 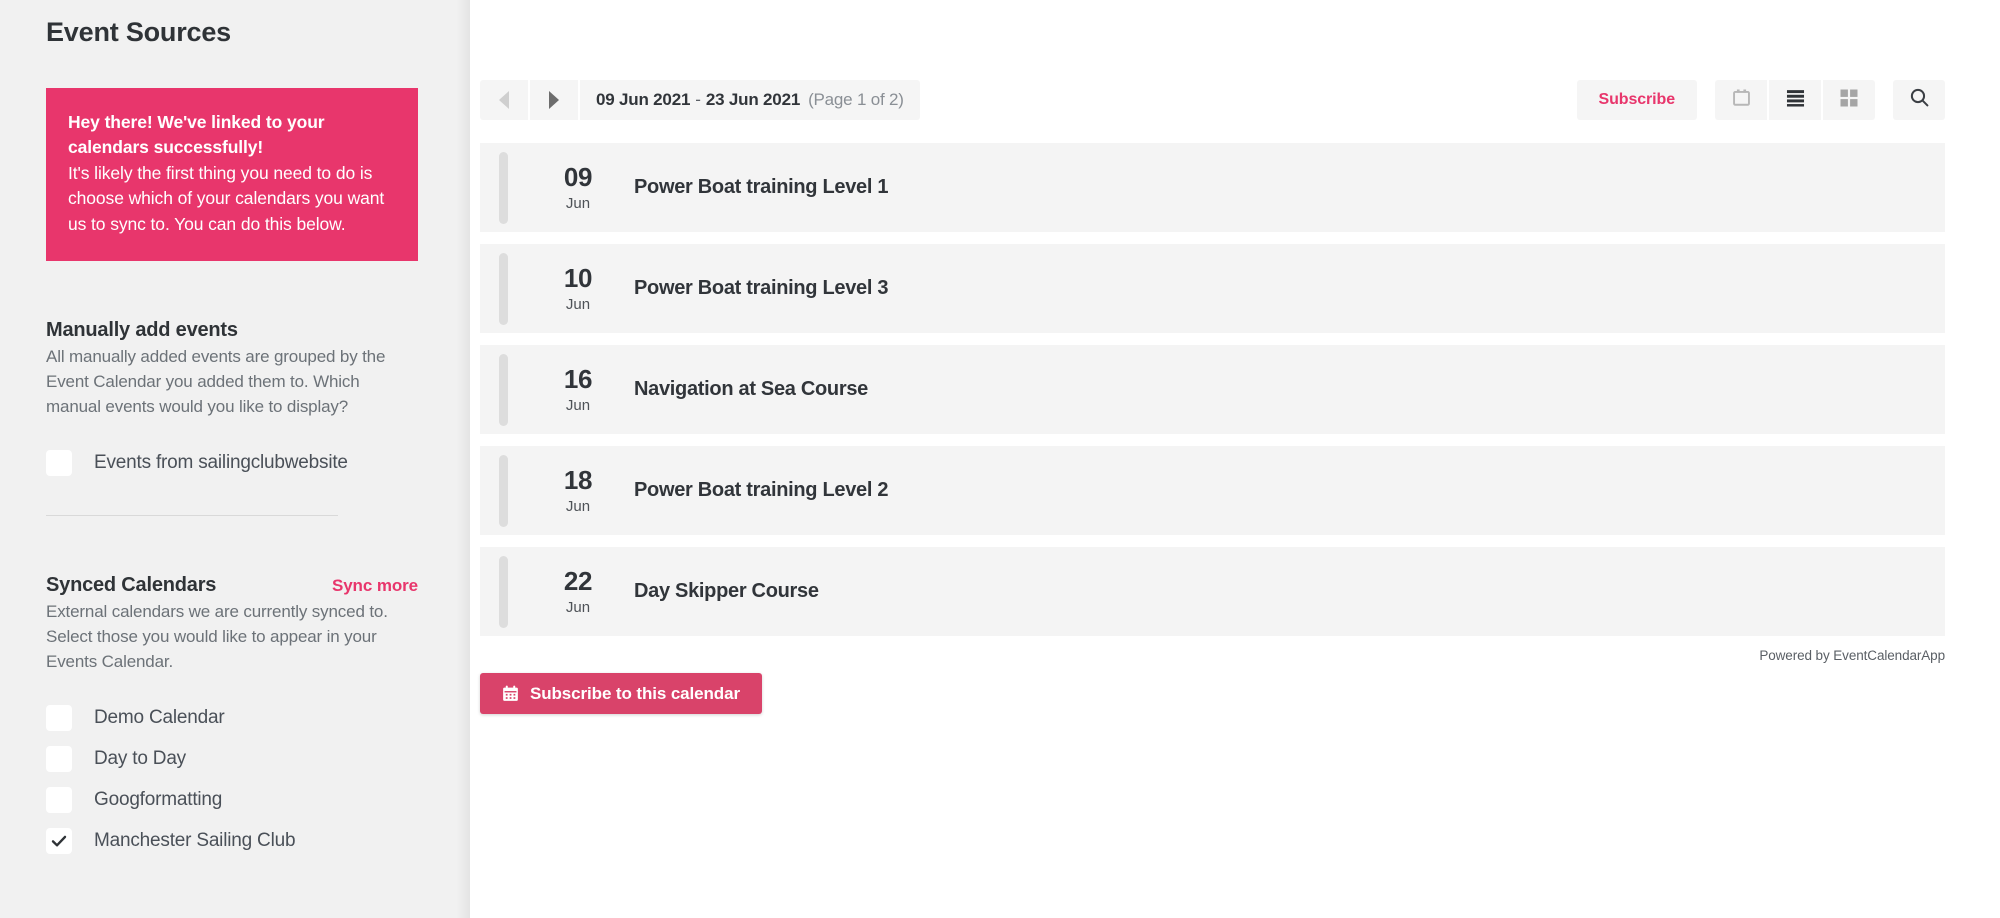 What do you see at coordinates (761, 187) in the screenshot?
I see `event-title: Power Boat training Level 1` at bounding box center [761, 187].